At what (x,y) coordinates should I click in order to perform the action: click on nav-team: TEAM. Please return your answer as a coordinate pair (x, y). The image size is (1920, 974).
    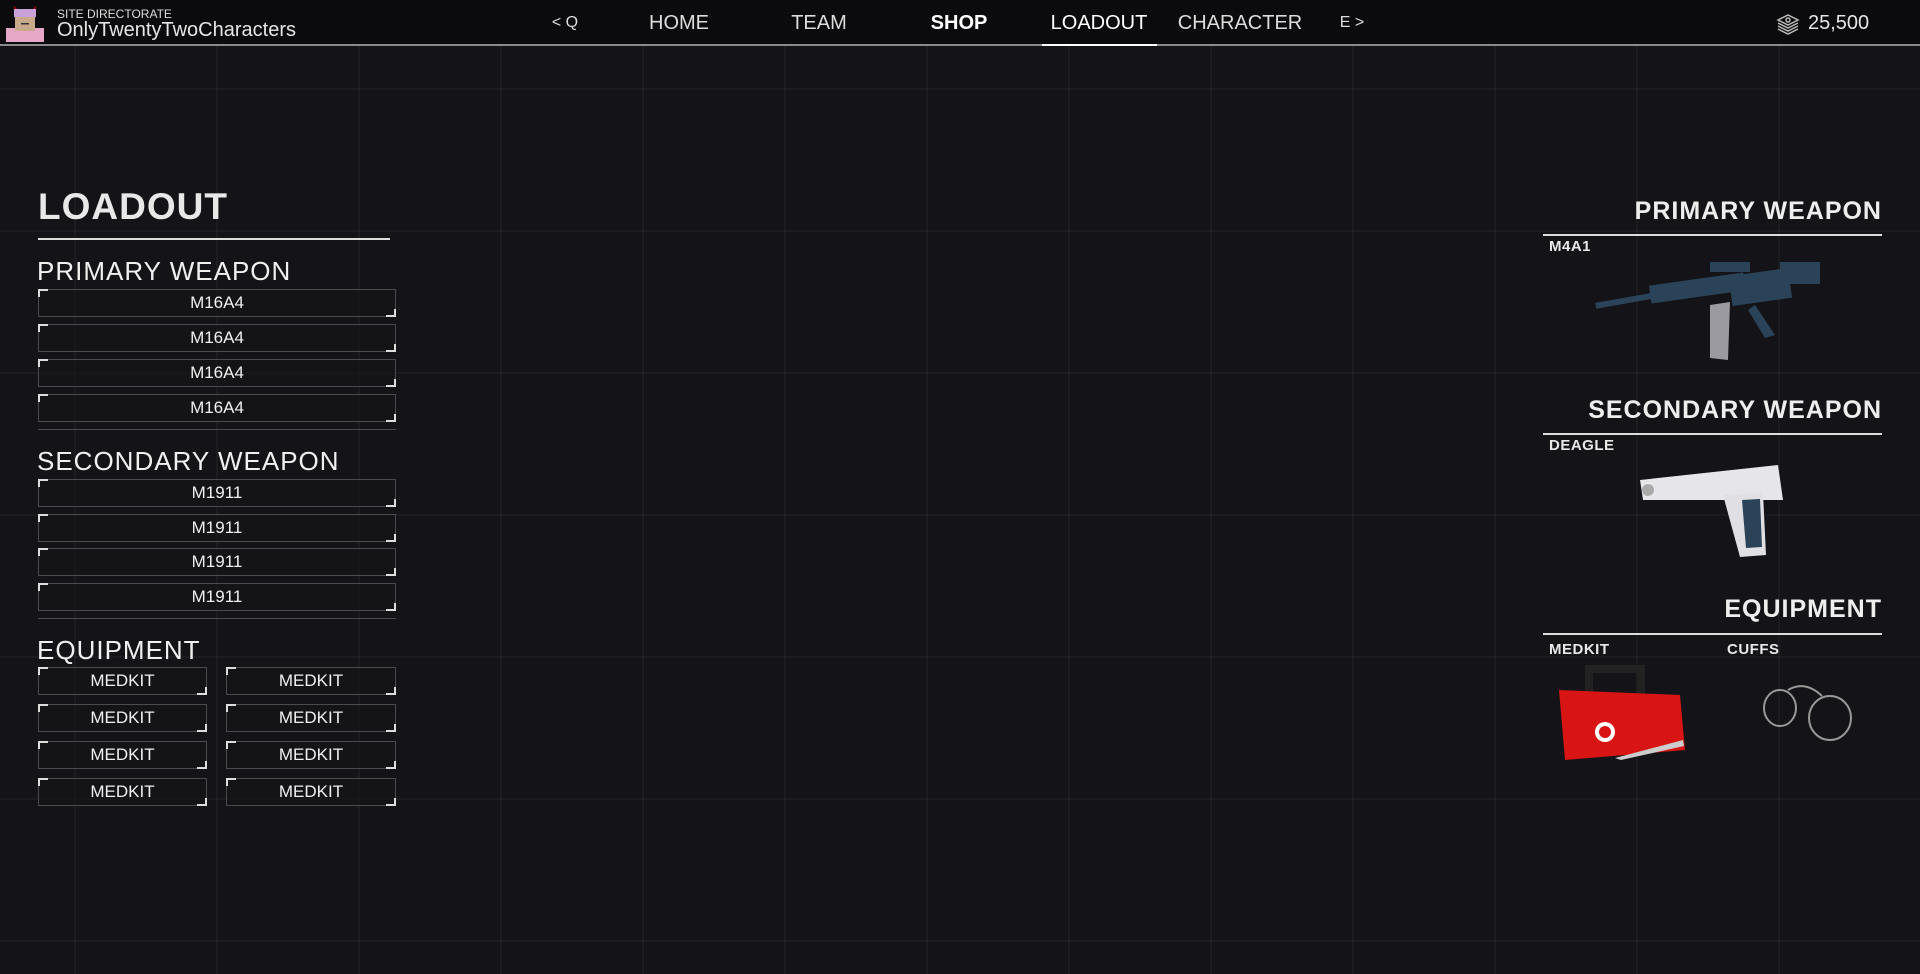
    Looking at the image, I should click on (819, 23).